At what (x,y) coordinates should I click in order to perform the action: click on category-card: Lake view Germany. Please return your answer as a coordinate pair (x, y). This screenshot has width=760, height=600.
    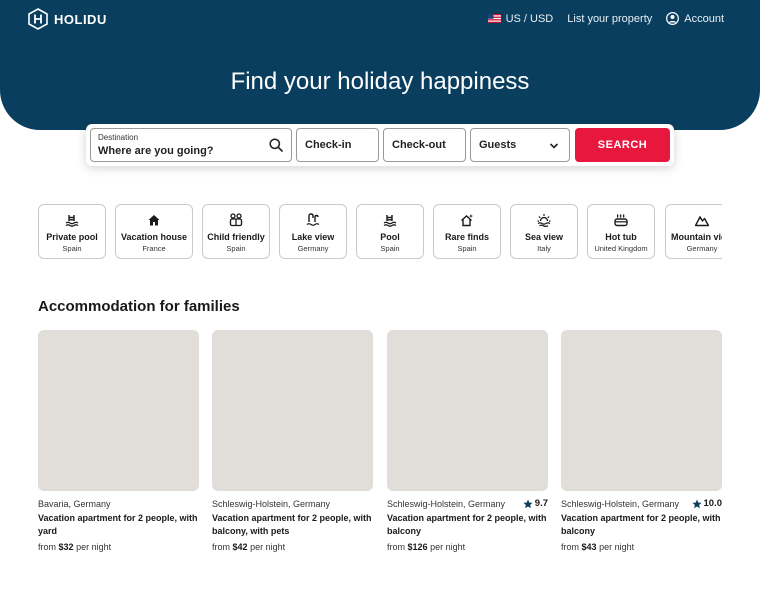
    Looking at the image, I should click on (313, 231).